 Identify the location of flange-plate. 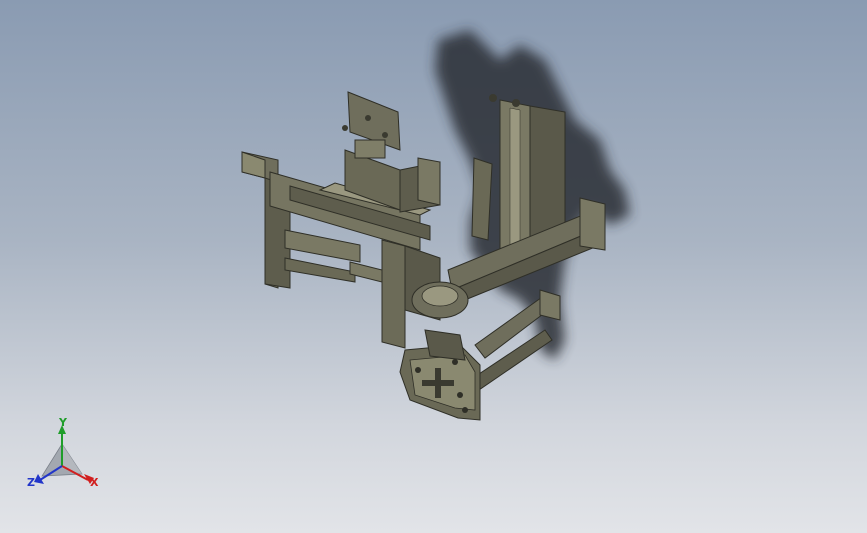
(440, 375).